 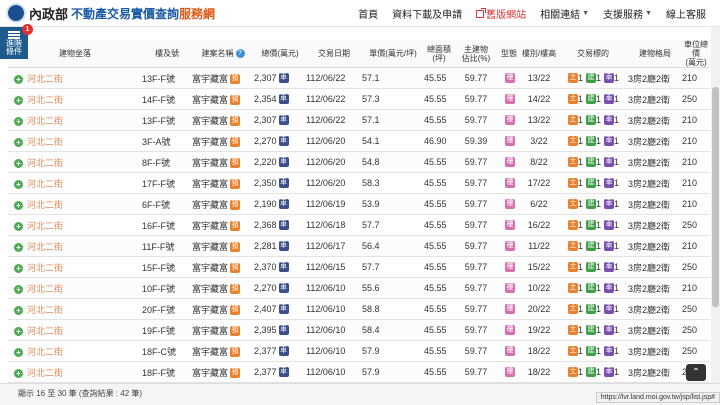 I want to click on column-header: 主建物 佔比(%), so click(x=476, y=54).